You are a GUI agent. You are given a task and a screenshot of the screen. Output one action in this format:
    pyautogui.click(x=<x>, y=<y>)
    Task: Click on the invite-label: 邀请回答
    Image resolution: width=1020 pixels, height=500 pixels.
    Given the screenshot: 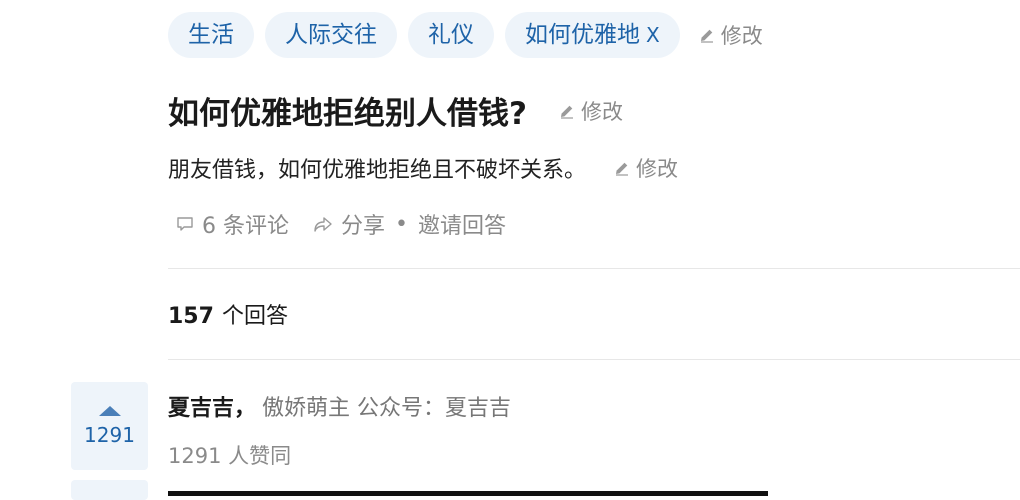 What is the action you would take?
    pyautogui.click(x=462, y=226)
    